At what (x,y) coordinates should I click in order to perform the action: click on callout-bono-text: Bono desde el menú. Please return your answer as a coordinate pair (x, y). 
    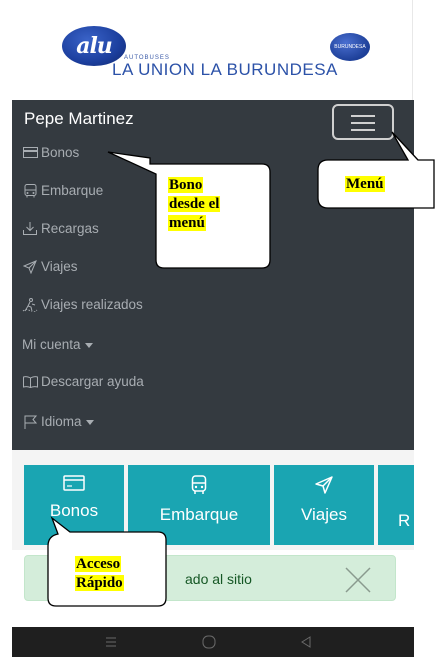
    Looking at the image, I should click on (194, 204).